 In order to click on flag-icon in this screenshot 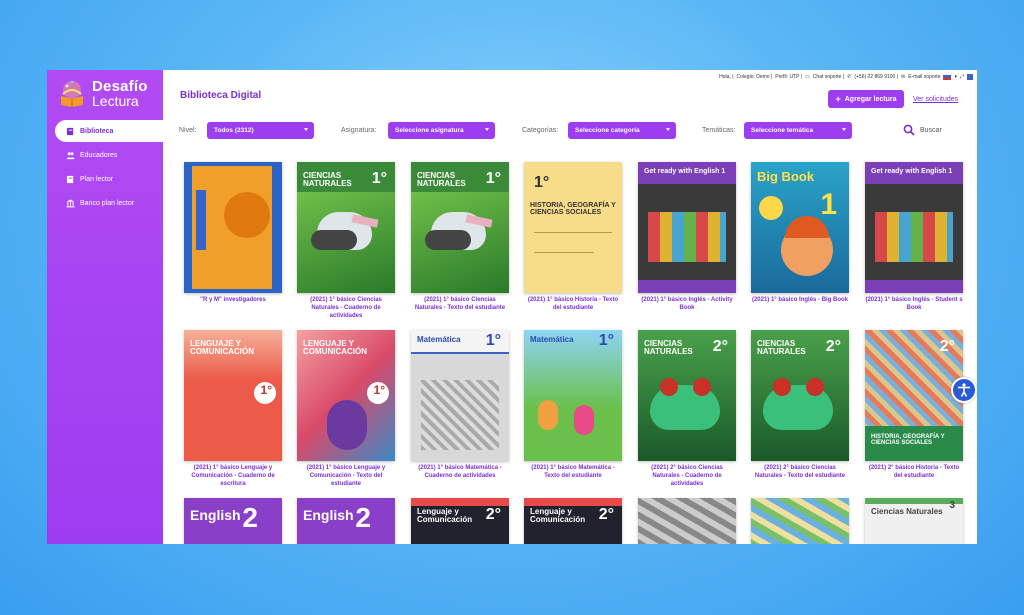, I will do `click(947, 77)`.